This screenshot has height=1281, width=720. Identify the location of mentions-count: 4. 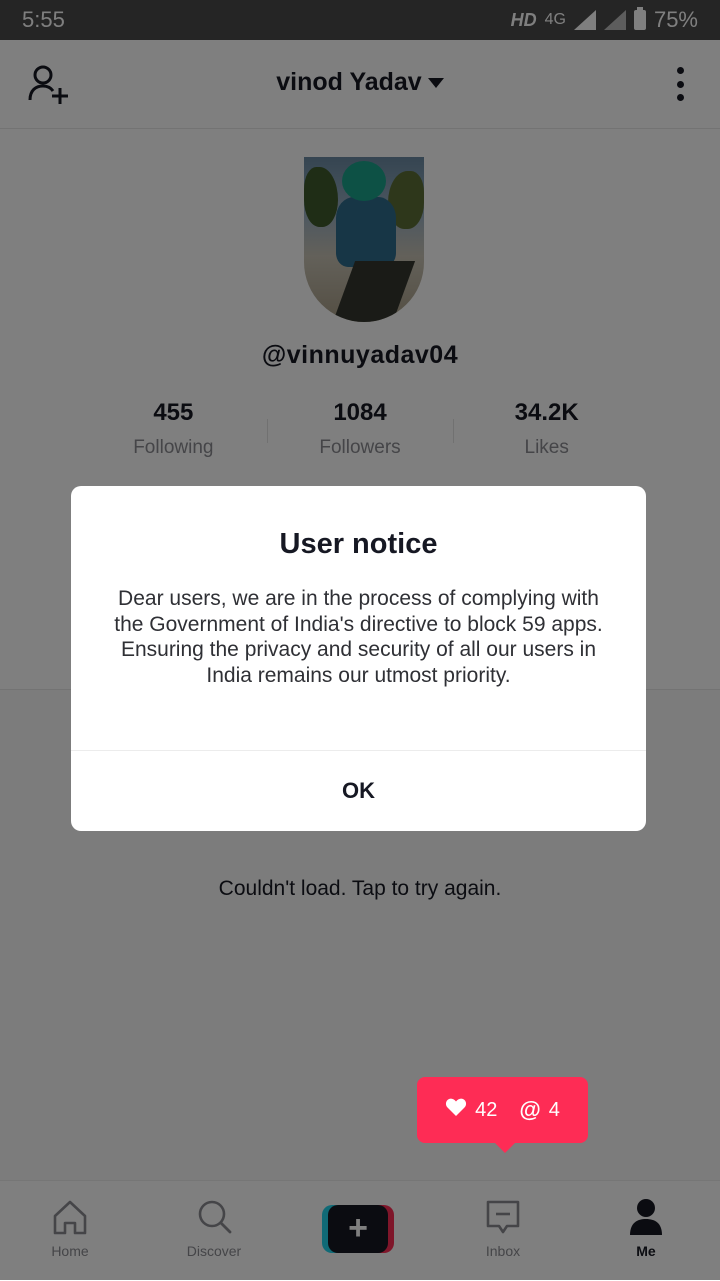
(554, 1109).